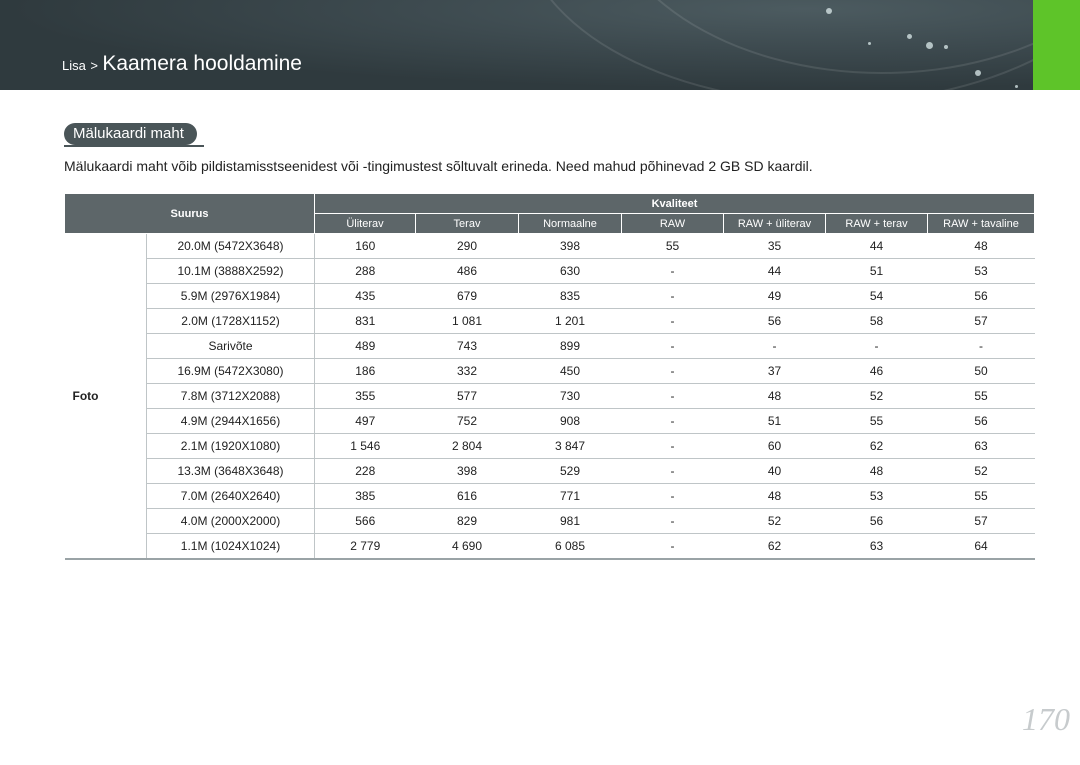 Image resolution: width=1080 pixels, height=765 pixels. Describe the element at coordinates (230, 546) in the screenshot. I see `size-cell: 1.1M (1024X1024)` at that location.